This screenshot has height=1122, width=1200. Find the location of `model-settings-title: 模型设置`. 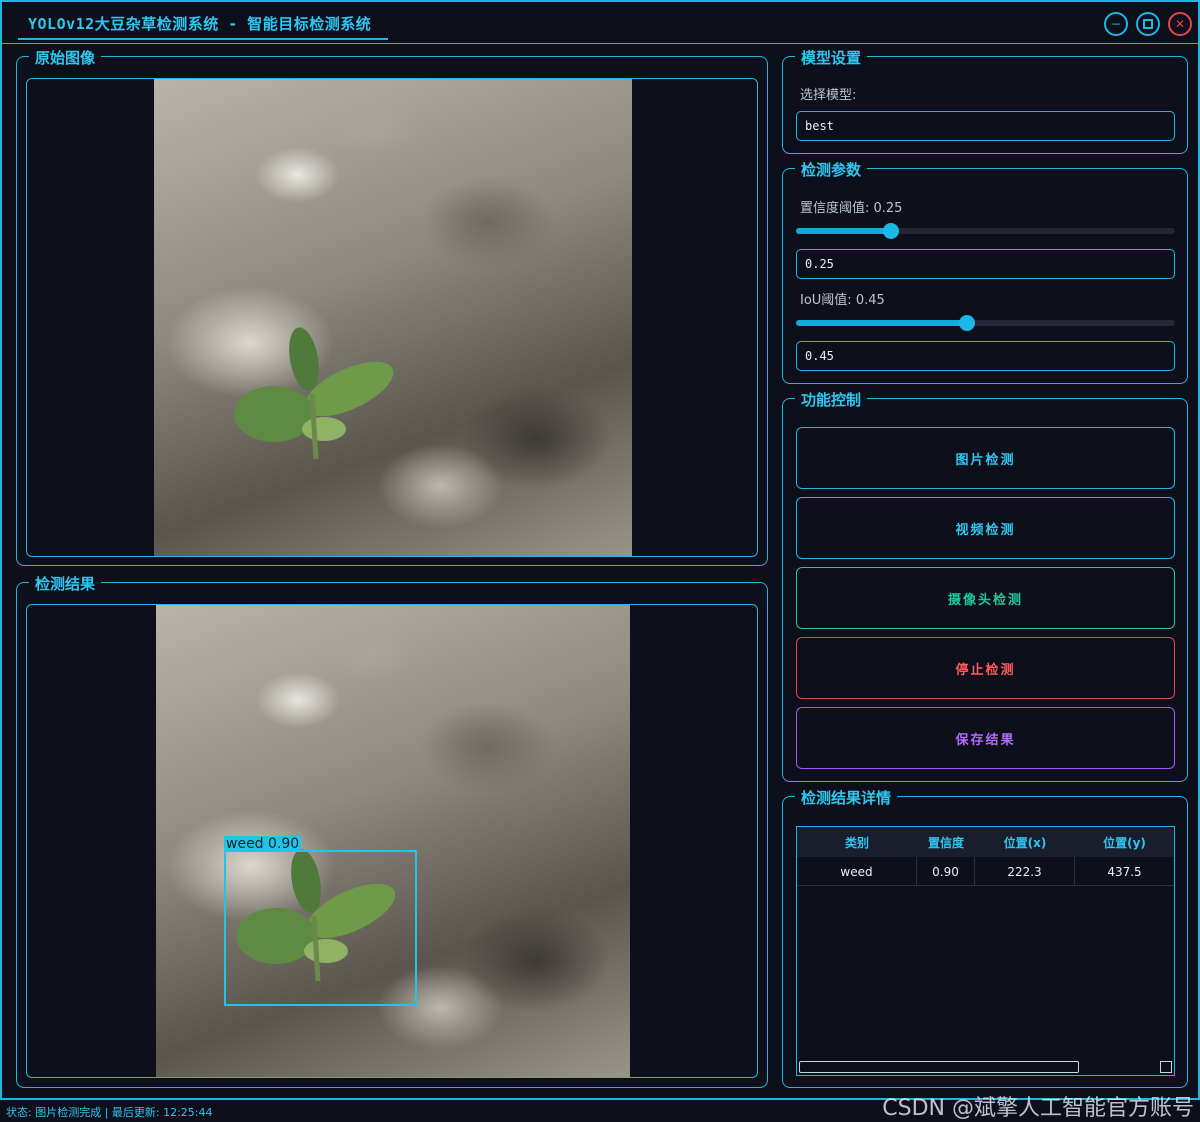

model-settings-title: 模型设置 is located at coordinates (831, 57).